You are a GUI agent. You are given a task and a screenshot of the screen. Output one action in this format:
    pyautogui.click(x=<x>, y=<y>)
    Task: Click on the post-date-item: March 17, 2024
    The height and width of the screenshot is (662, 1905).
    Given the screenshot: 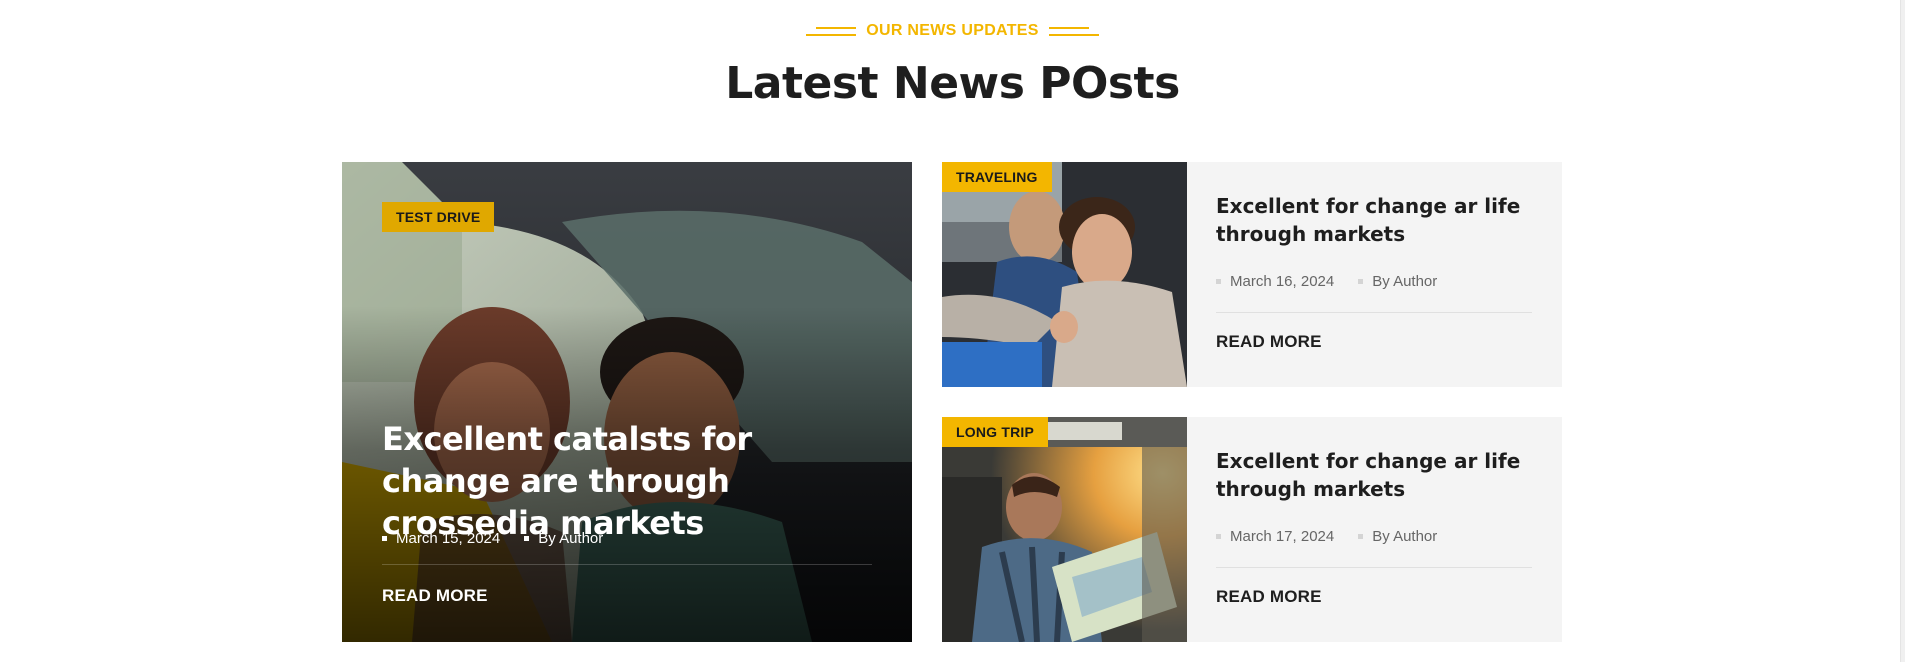 What is the action you would take?
    pyautogui.click(x=1275, y=536)
    